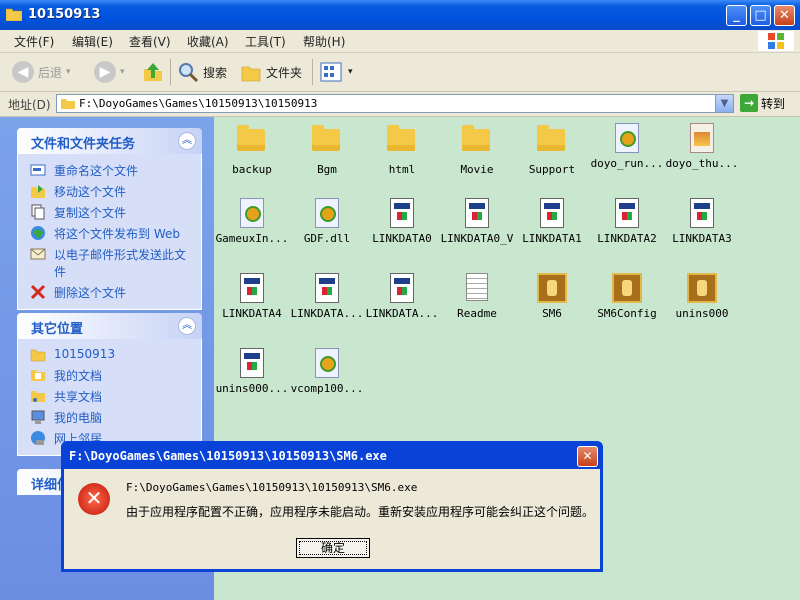 The image size is (800, 600). What do you see at coordinates (327, 149) in the screenshot?
I see `file-item: Bgm` at bounding box center [327, 149].